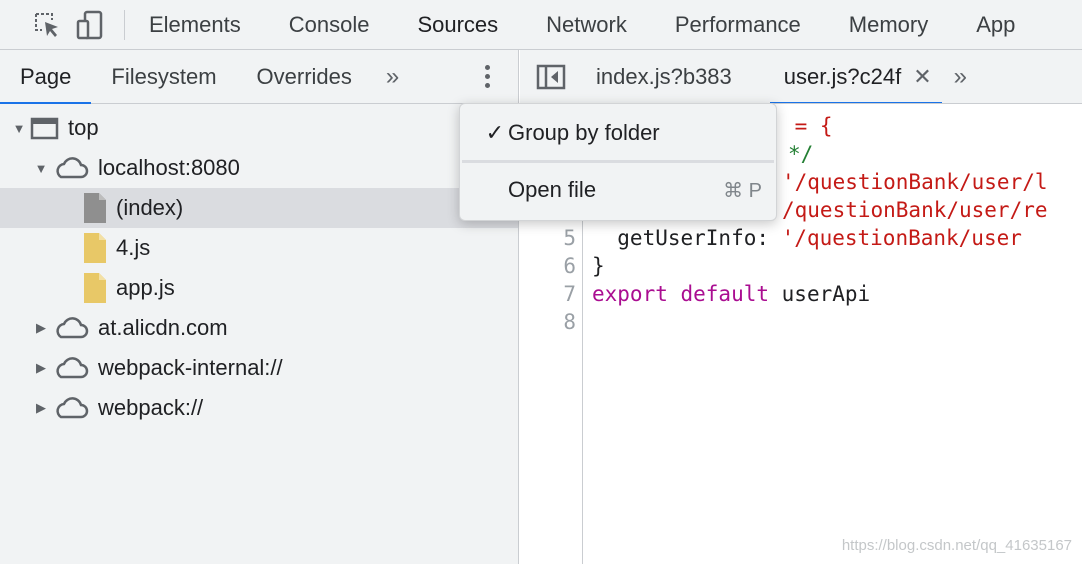 This screenshot has height=564, width=1082. Describe the element at coordinates (259, 208) in the screenshot. I see `tree-item-index: (index)` at that location.